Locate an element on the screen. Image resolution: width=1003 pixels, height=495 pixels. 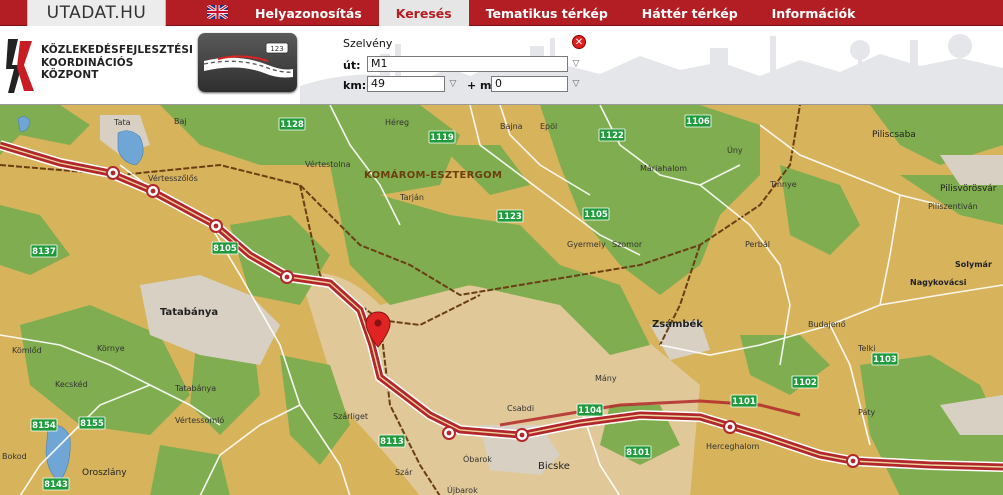
svg-text: 1105 is located at coordinates (596, 215).